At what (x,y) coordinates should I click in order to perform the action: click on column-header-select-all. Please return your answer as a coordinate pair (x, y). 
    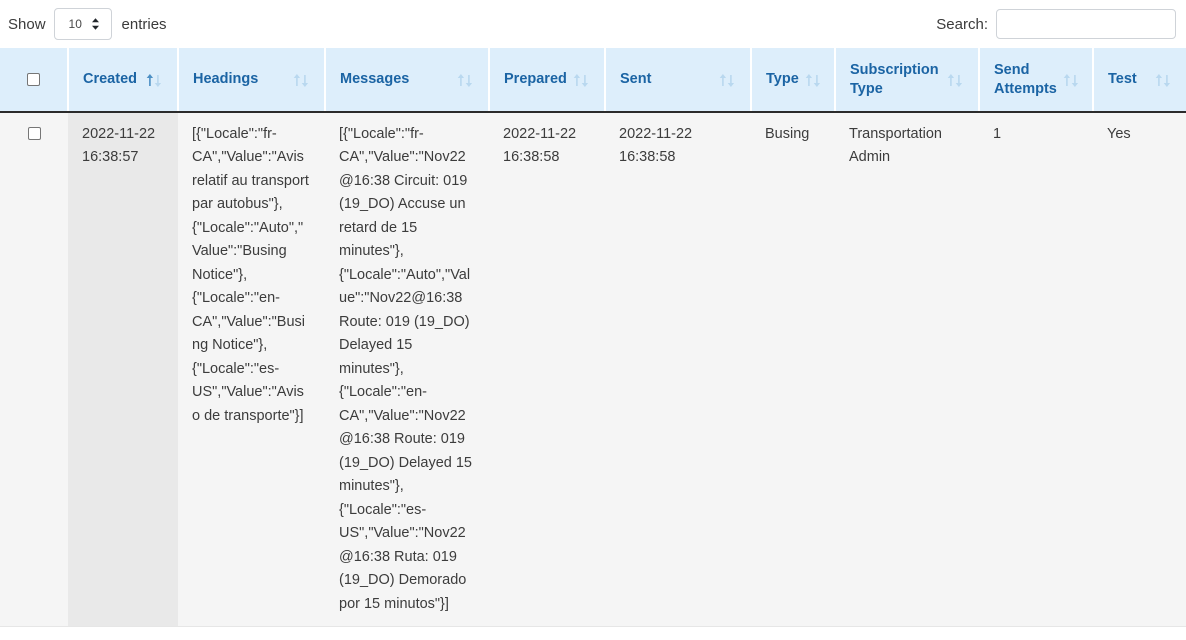
    Looking at the image, I should click on (34, 80).